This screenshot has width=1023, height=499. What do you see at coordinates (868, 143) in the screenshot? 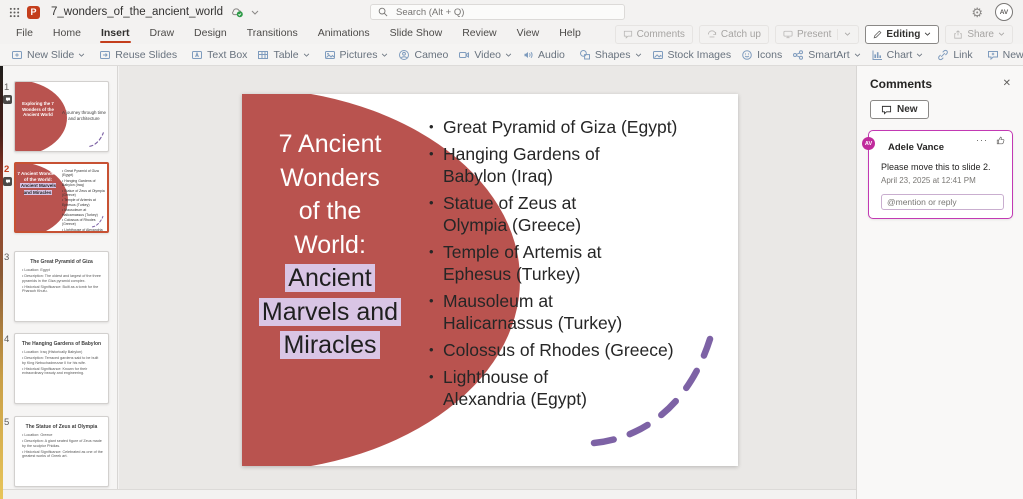
I see `comment-author-avatar: AV` at bounding box center [868, 143].